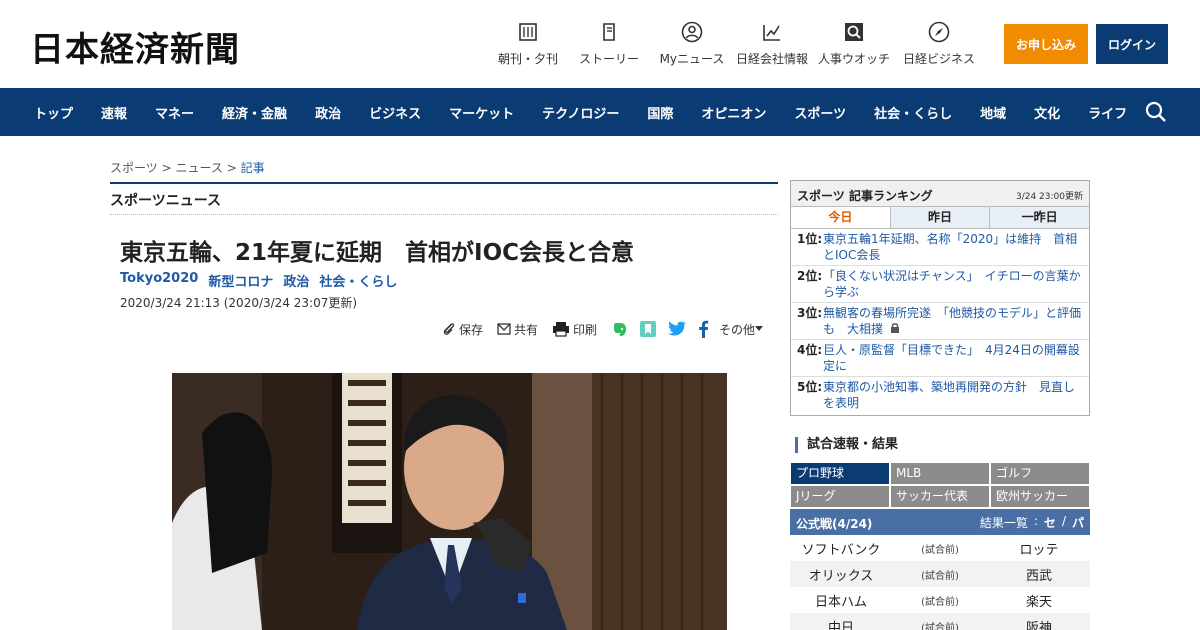  What do you see at coordinates (772, 32) in the screenshot?
I see `chart-icon` at bounding box center [772, 32].